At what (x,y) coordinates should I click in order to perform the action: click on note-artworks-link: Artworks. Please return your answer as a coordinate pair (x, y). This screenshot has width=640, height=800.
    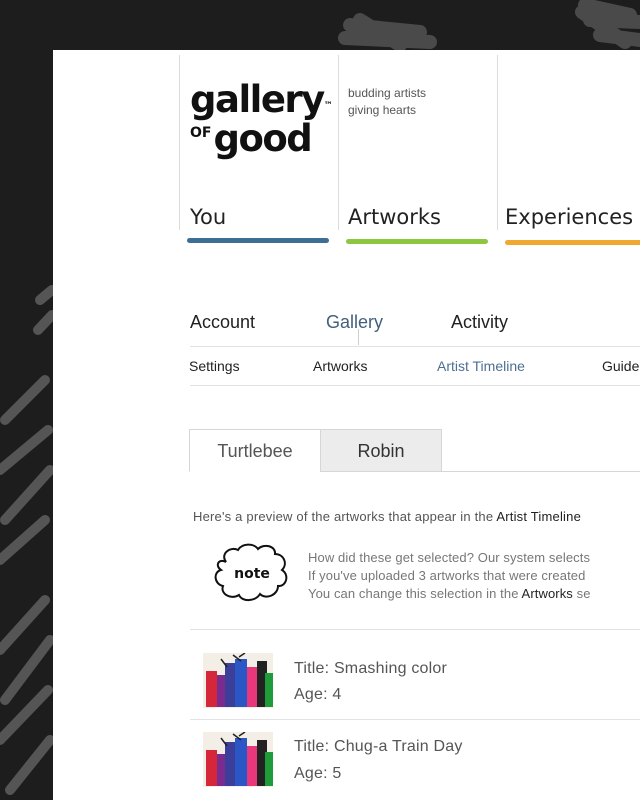
    Looking at the image, I should click on (547, 593).